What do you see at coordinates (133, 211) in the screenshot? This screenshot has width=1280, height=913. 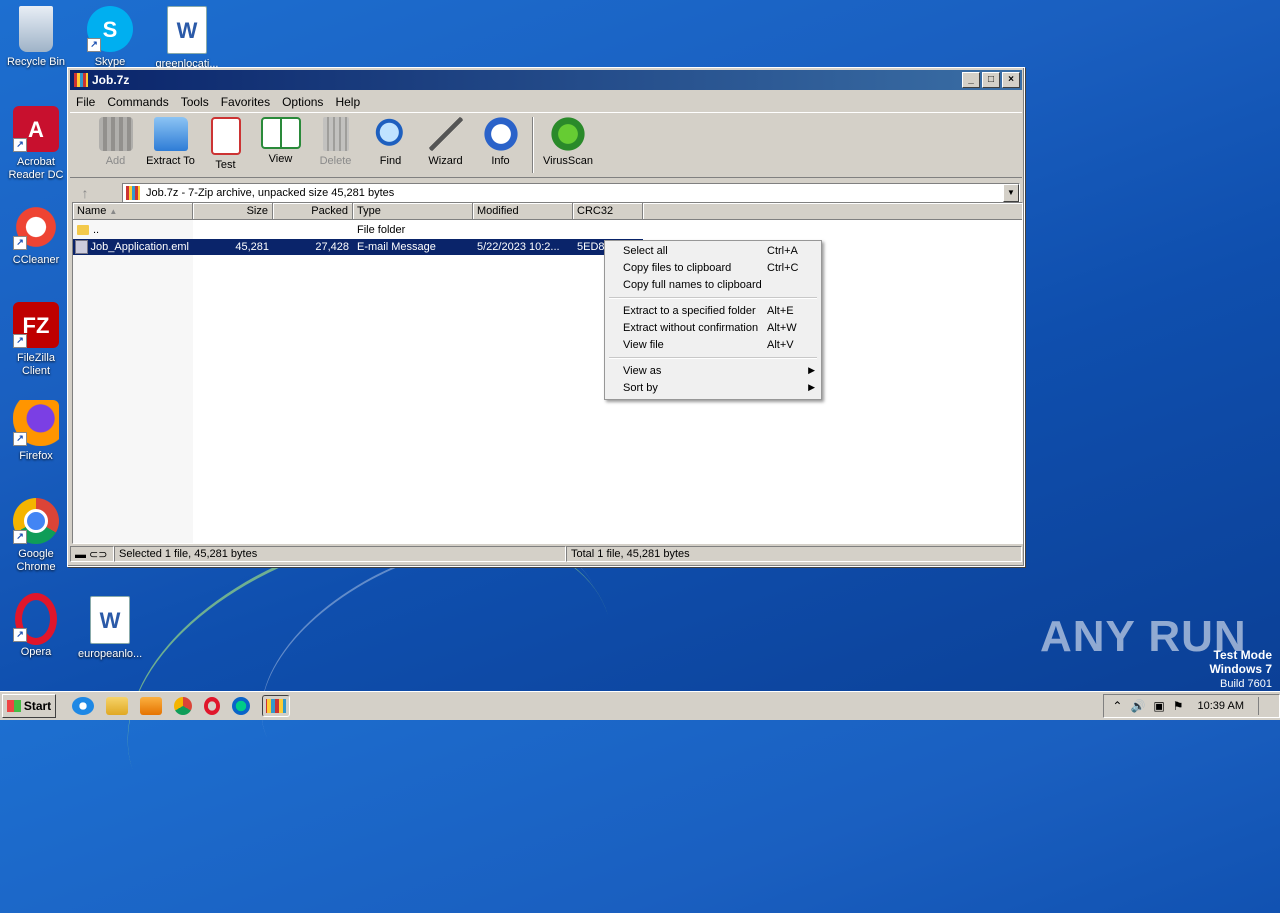 I see `column-header-name: Name ▲` at bounding box center [133, 211].